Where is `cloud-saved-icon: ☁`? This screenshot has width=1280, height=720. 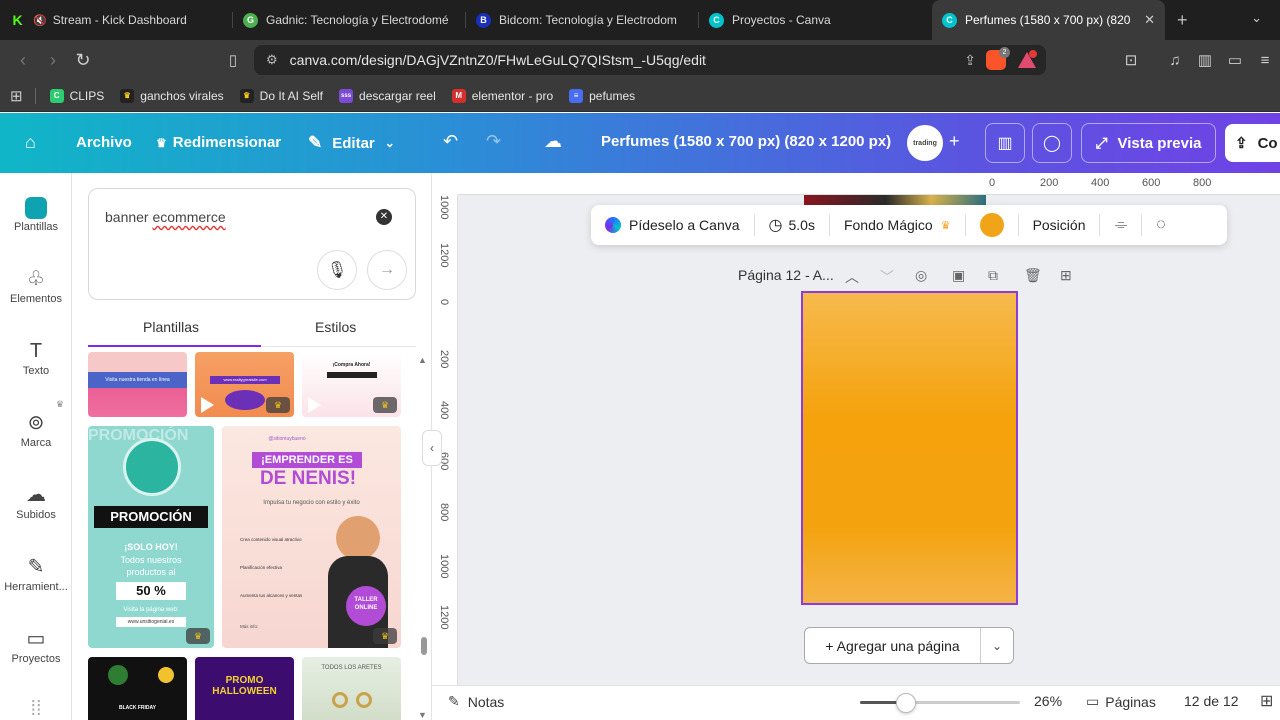
cloud-saved-icon: ☁ is located at coordinates (553, 141).